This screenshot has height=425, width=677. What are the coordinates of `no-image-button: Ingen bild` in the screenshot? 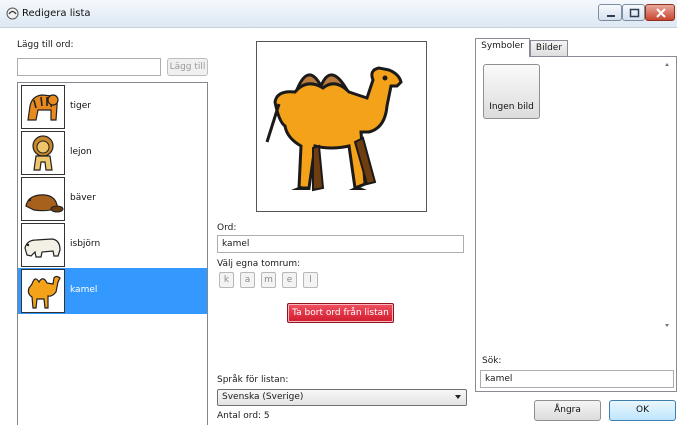 It's located at (511, 91).